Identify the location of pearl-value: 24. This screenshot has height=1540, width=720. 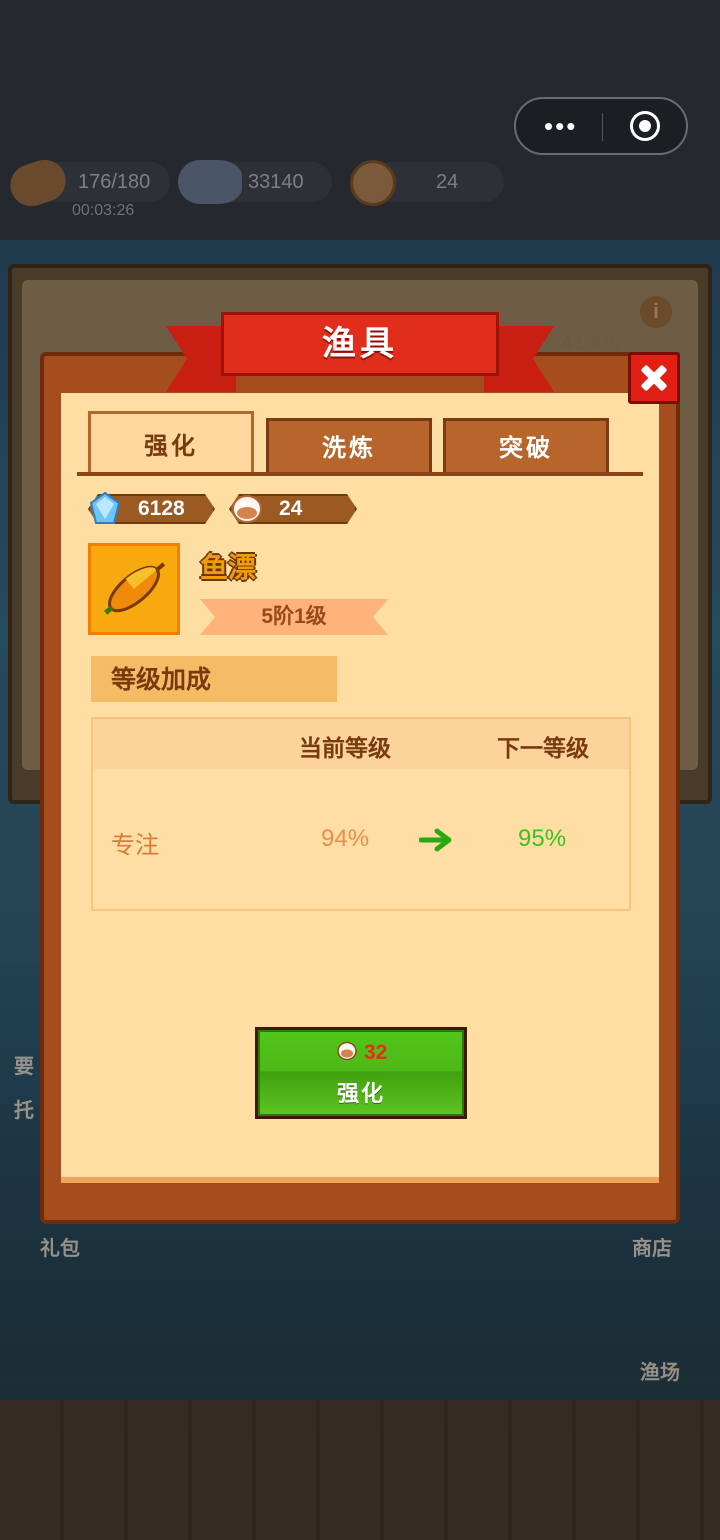
(447, 182).